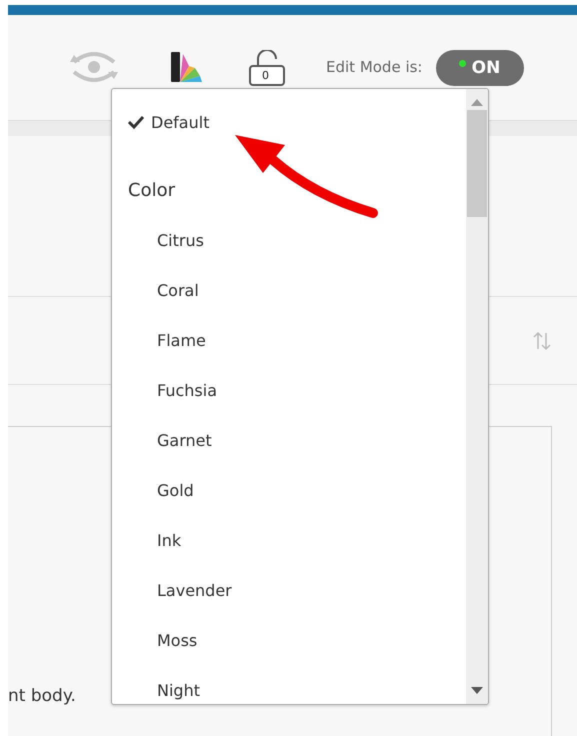 Image resolution: width=577 pixels, height=736 pixels. Describe the element at coordinates (289, 340) in the screenshot. I see `theme-option: Flame` at that location.